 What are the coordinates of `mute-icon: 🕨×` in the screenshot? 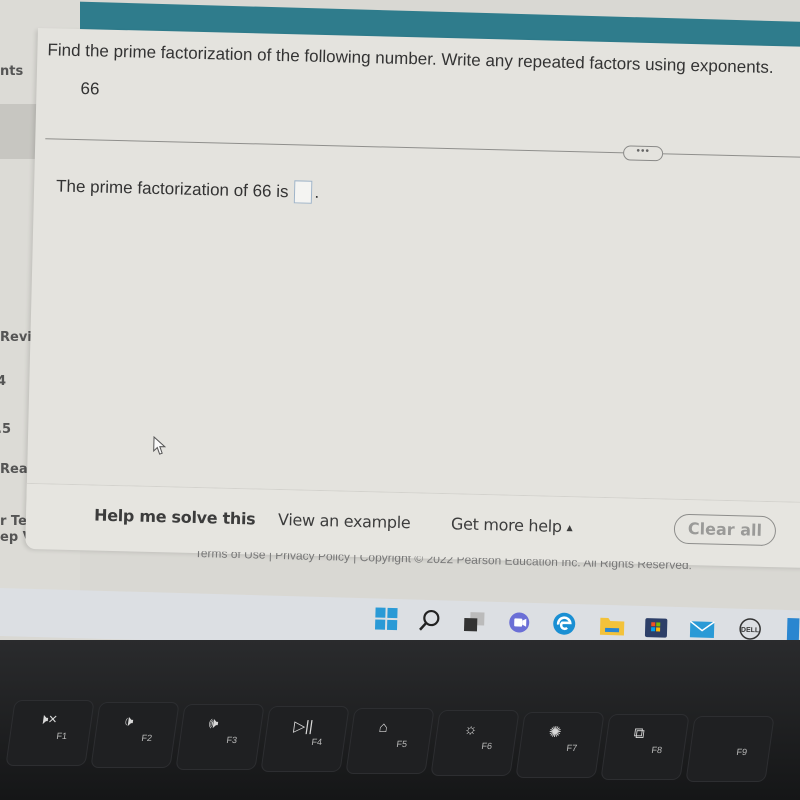 It's located at (48, 719).